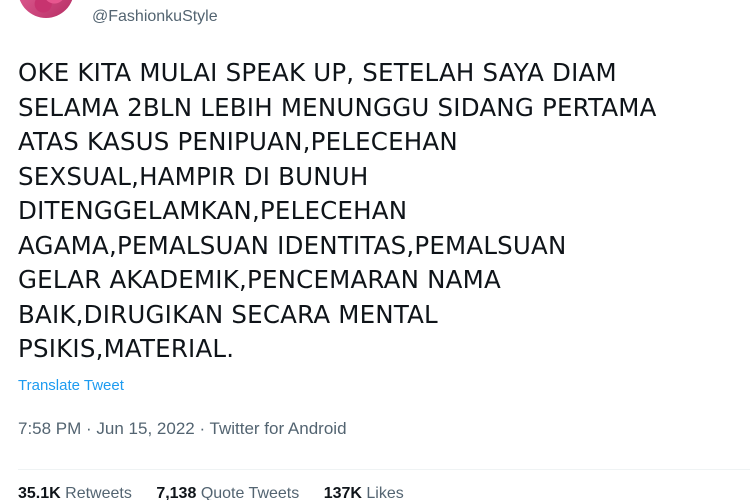 This screenshot has height=500, width=750. Describe the element at coordinates (71, 385) in the screenshot. I see `translate-tweet-link: Translate Tweet` at that location.